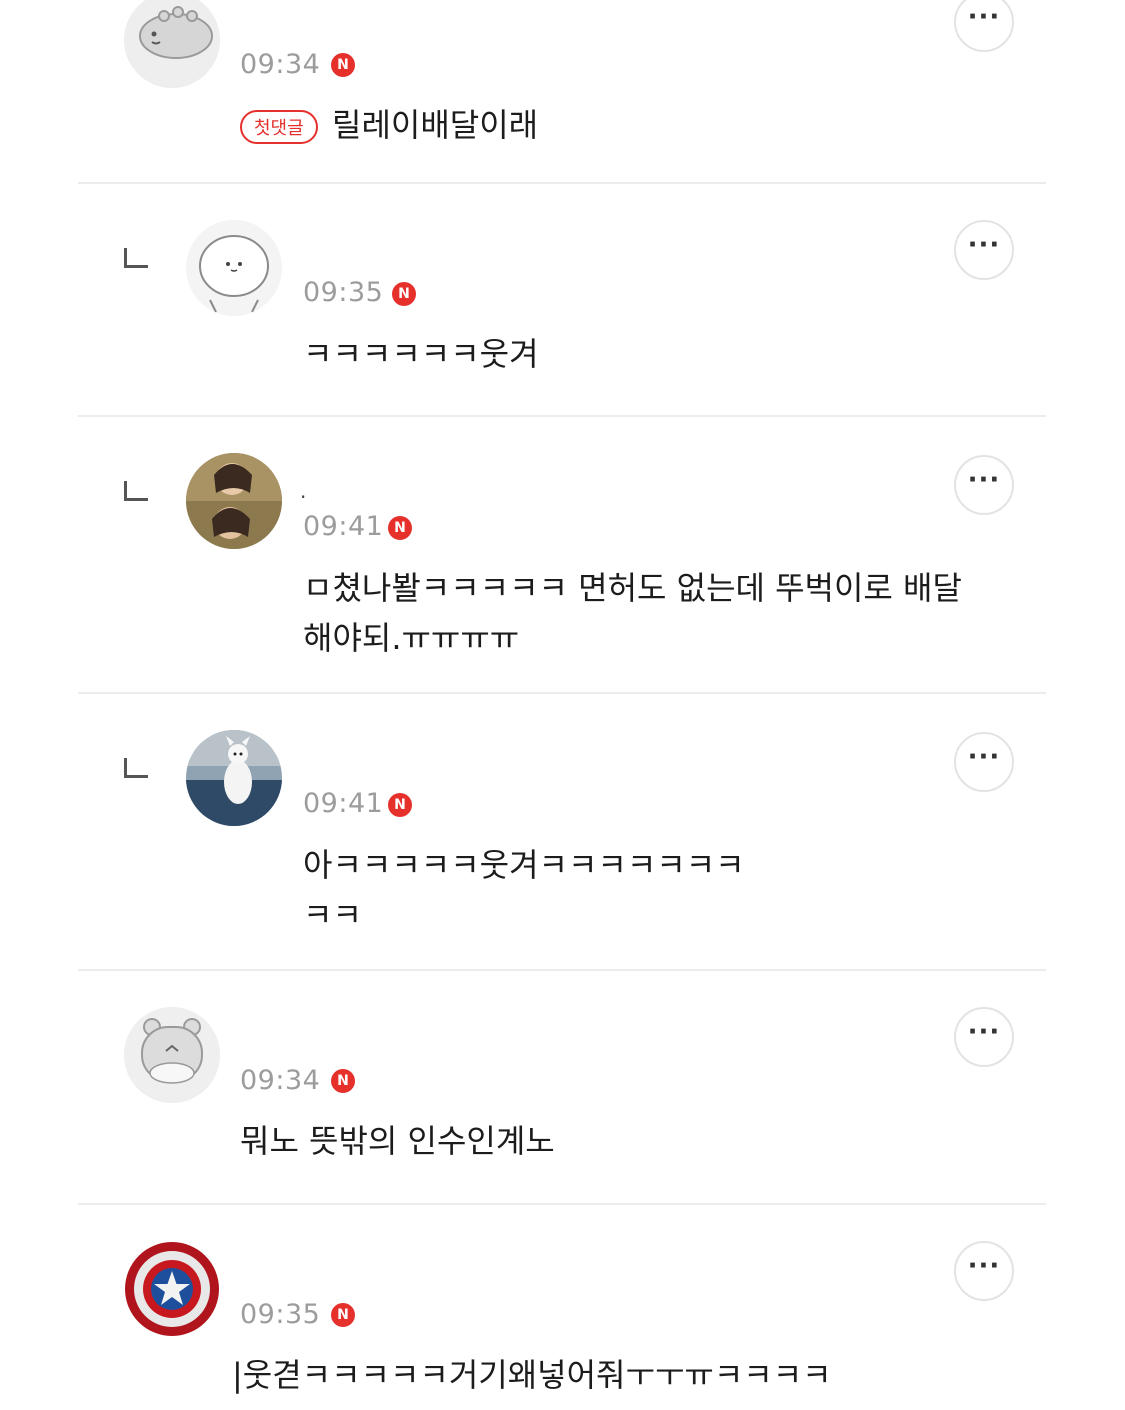 This screenshot has width=1125, height=1410. I want to click on comment-text: 릴레이배달이래, so click(435, 125).